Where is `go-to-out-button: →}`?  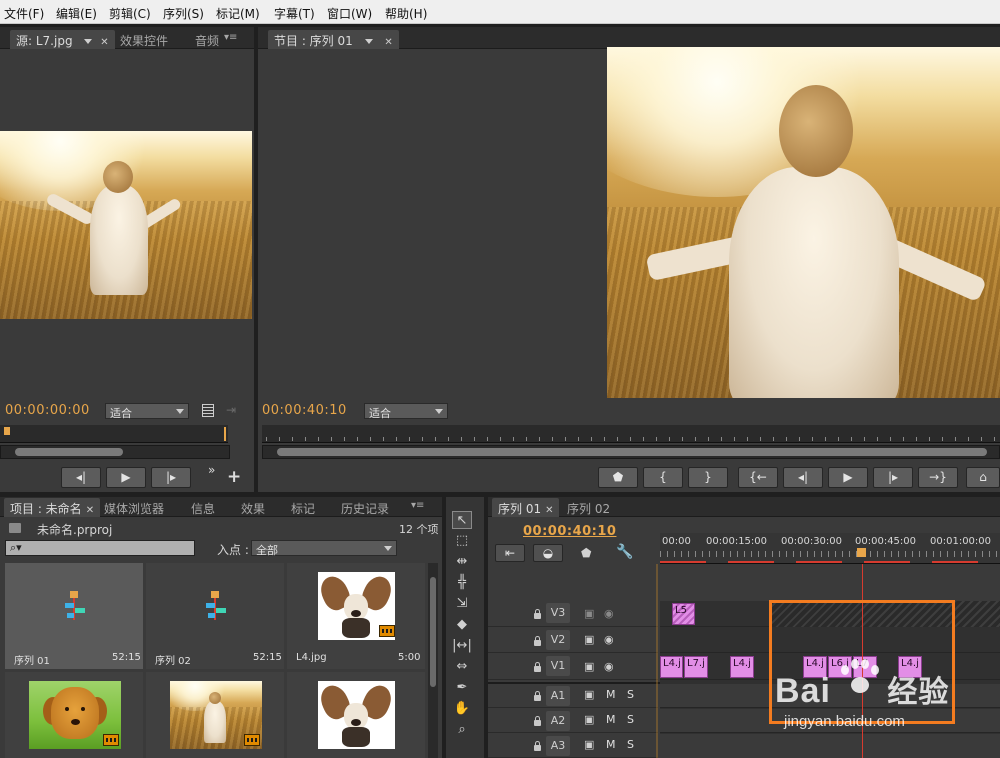 go-to-out-button: →} is located at coordinates (938, 477).